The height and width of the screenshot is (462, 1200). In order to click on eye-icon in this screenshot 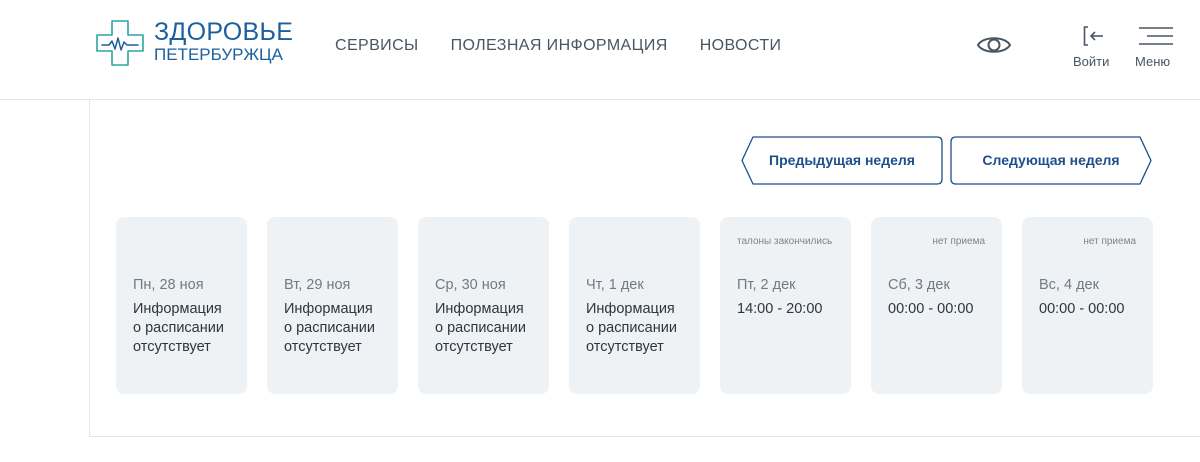, I will do `click(994, 45)`.